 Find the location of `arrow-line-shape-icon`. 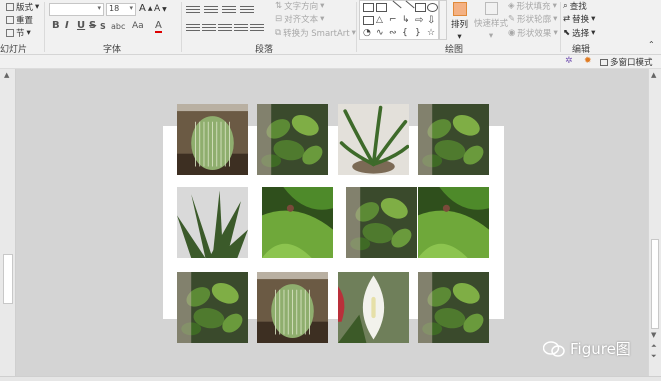

arrow-line-shape-icon is located at coordinates (407, 7).